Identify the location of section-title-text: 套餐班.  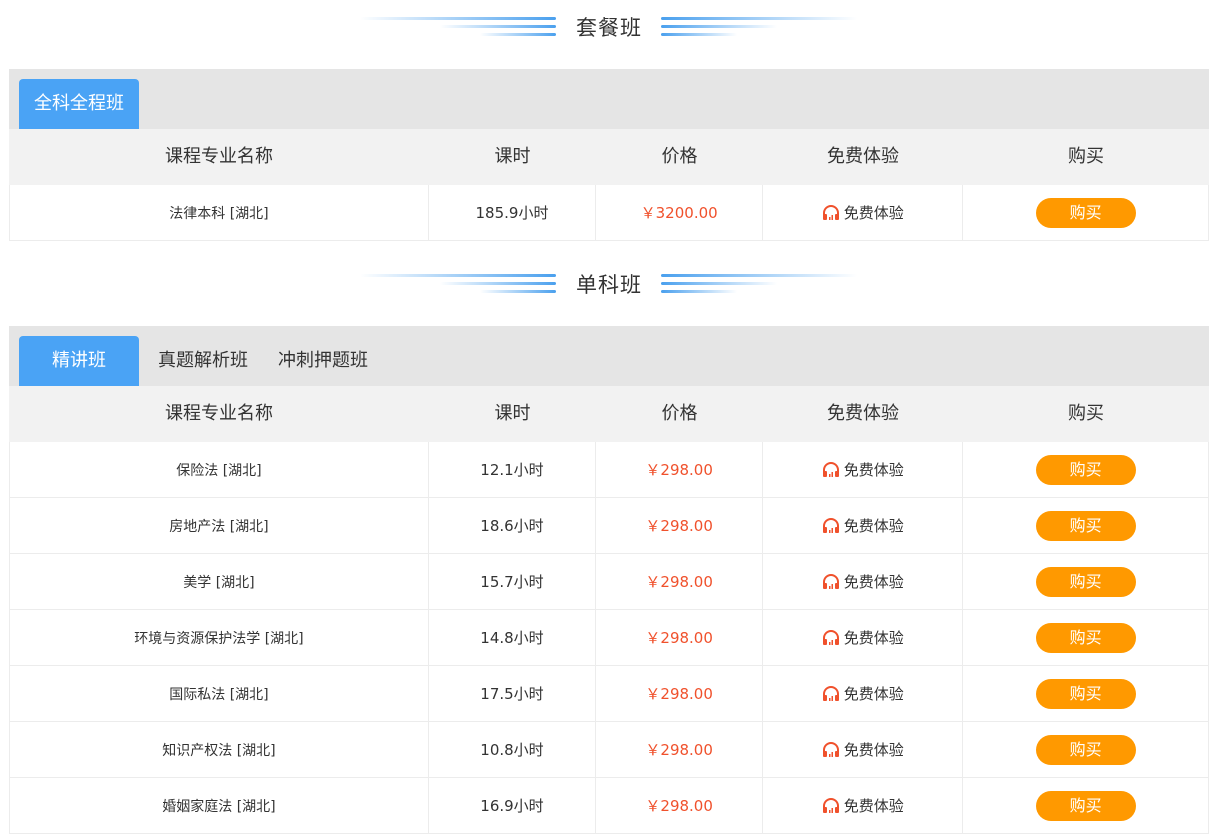
(609, 28).